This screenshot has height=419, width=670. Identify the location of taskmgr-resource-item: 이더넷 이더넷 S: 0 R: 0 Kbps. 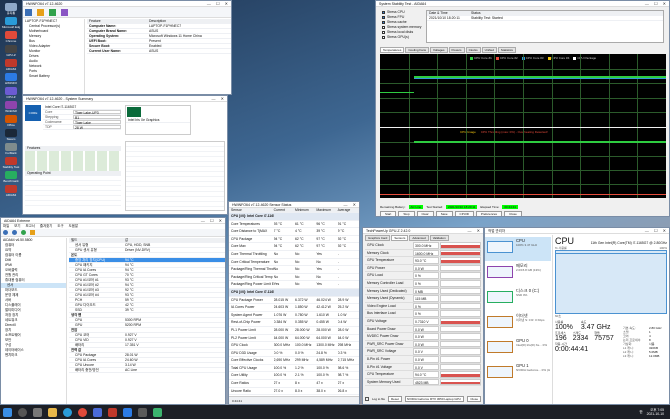
(518, 324).